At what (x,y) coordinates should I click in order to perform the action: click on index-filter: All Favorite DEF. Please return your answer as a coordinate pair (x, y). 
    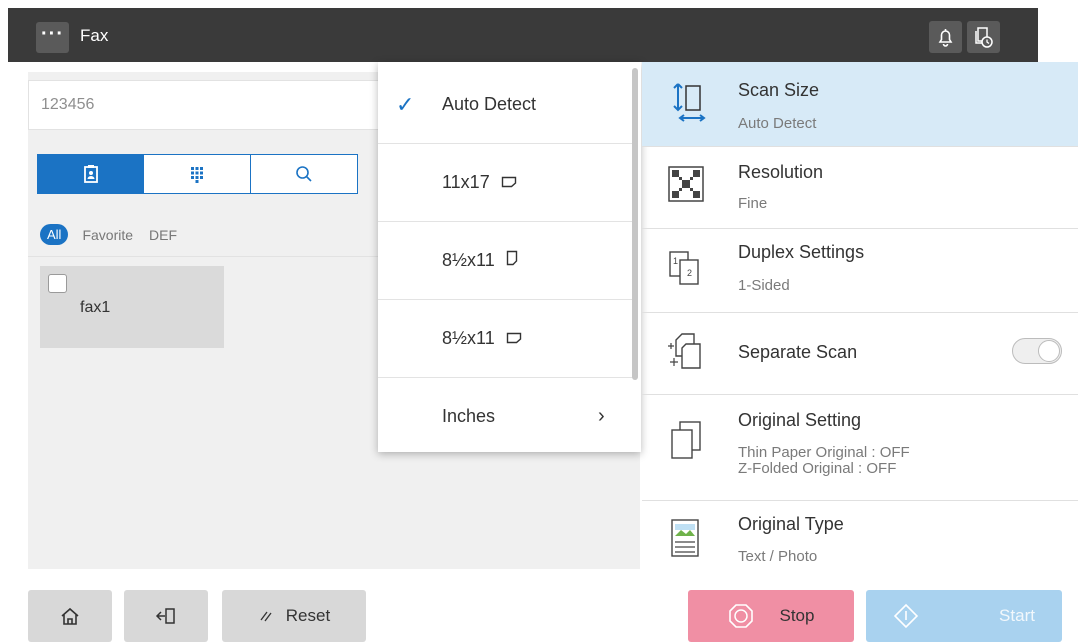
    Looking at the image, I should click on (116, 234).